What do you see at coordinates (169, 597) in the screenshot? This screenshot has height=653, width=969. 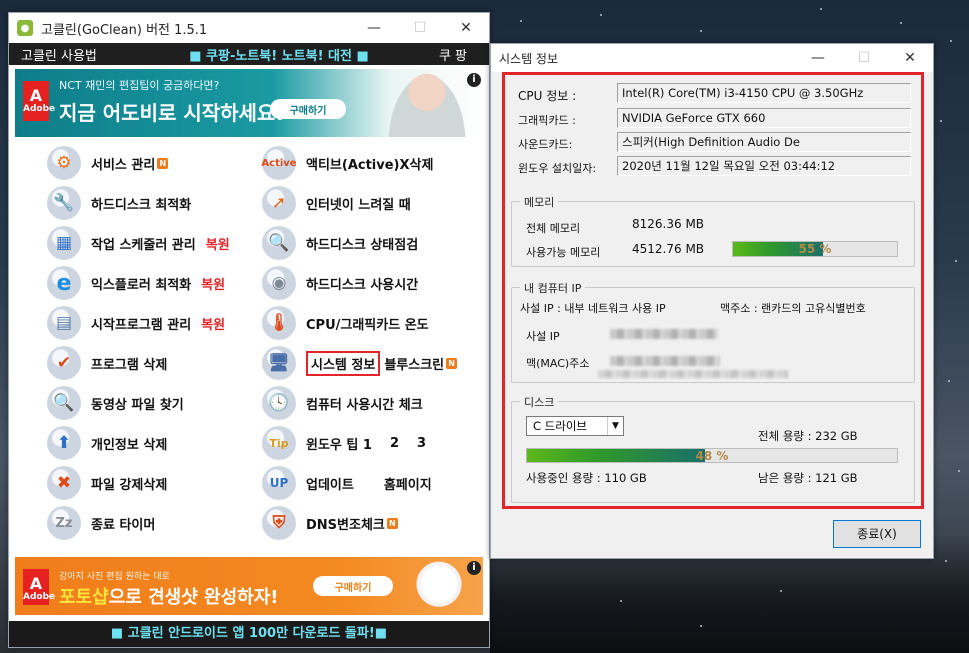 I see `ad-bottom-headline: 포토샵으로 견생샷 완성하자!` at bounding box center [169, 597].